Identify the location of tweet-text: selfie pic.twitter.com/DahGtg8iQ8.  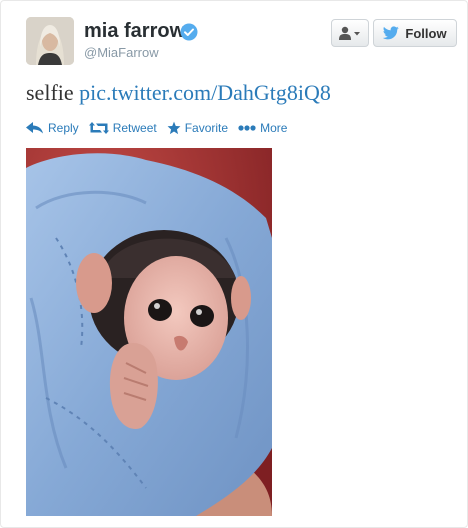
(178, 93).